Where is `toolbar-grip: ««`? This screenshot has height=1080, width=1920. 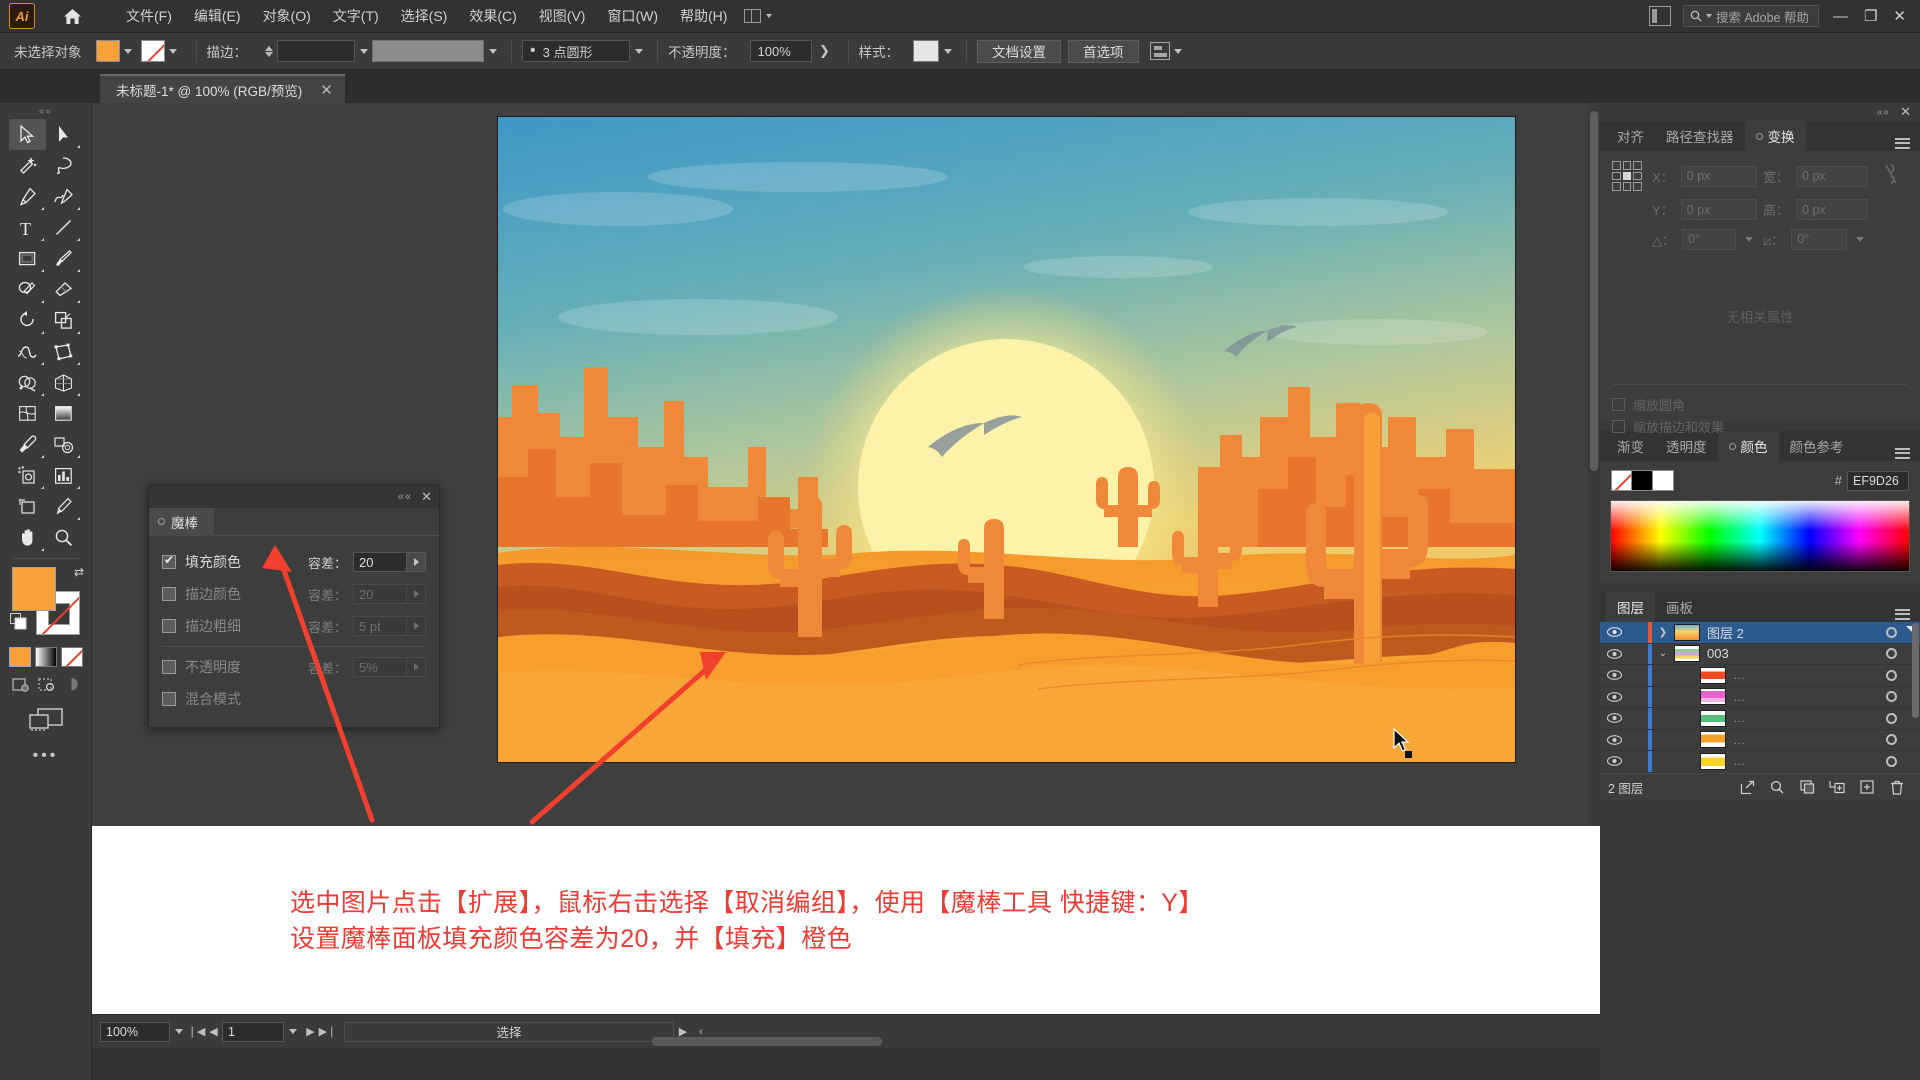 toolbar-grip: «« is located at coordinates (45, 111).